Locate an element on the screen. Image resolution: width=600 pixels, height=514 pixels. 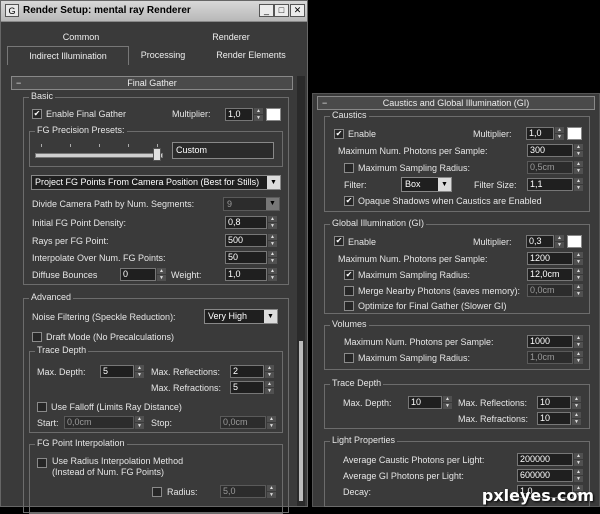
caustics-radius-label: Maximum Sampling Radius: is located at coordinates (414, 168).